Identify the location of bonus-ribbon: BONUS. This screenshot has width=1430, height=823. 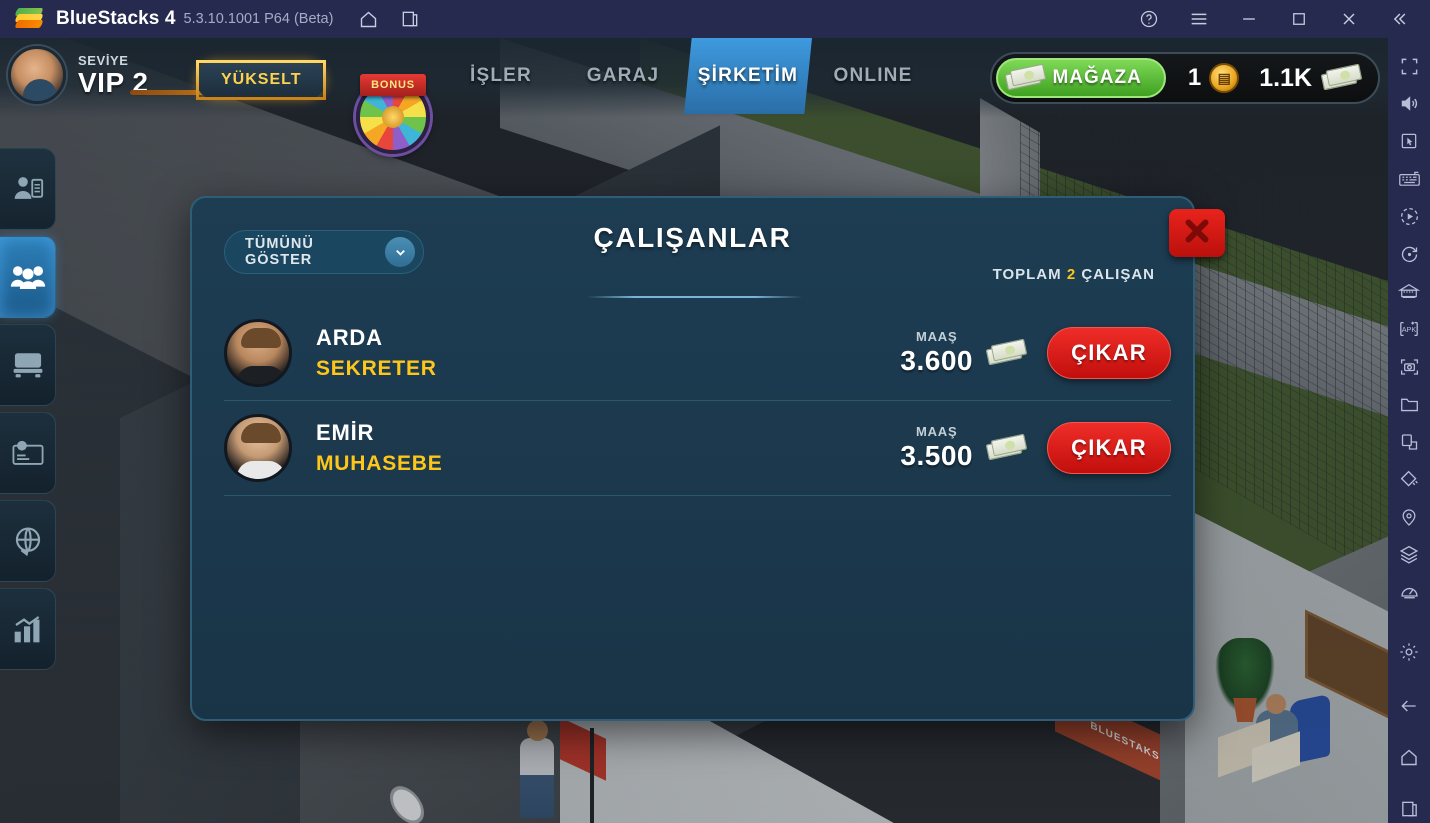
(393, 85).